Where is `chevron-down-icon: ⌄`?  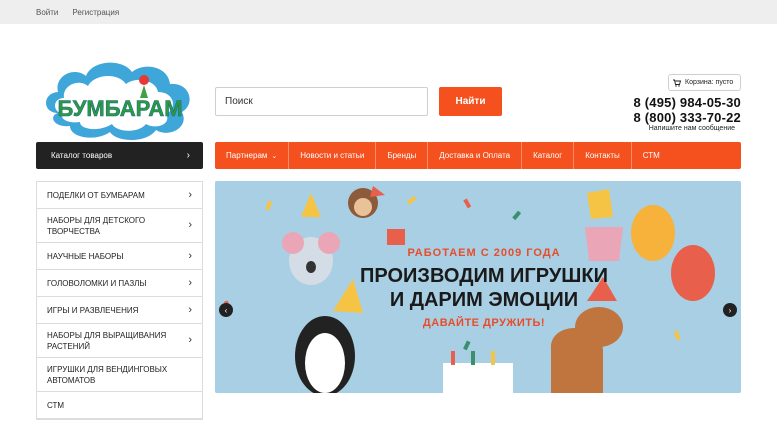
chevron-down-icon: ⌄ is located at coordinates (274, 156).